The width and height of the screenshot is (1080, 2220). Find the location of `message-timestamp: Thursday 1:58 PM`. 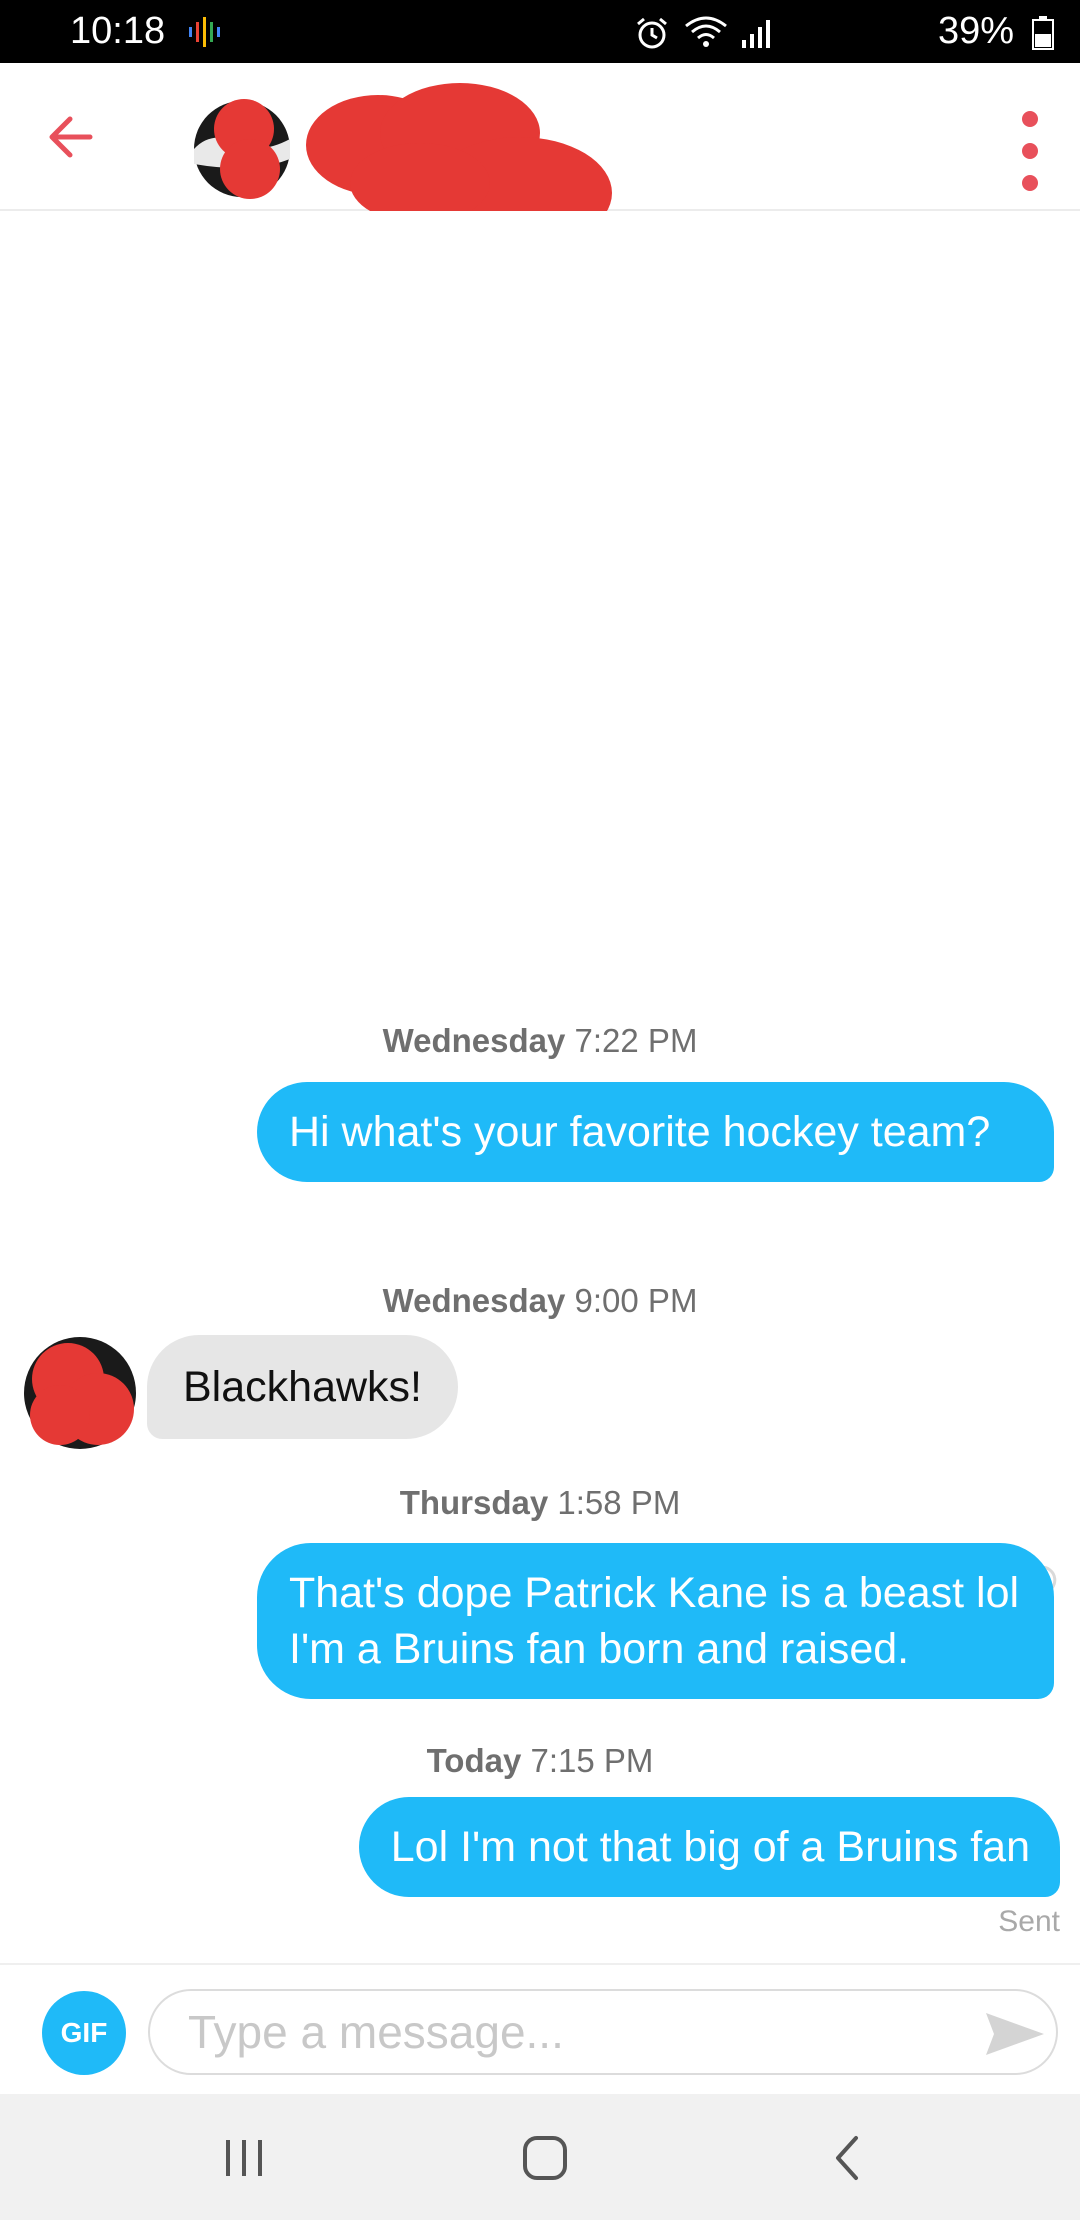

message-timestamp: Thursday 1:58 PM is located at coordinates (540, 1503).